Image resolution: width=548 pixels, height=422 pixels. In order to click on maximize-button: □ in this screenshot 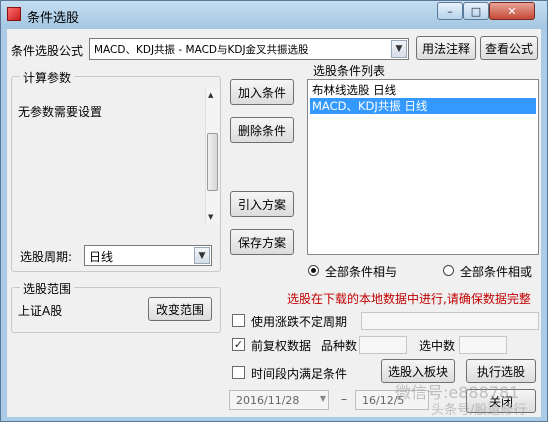, I will do `click(476, 11)`.